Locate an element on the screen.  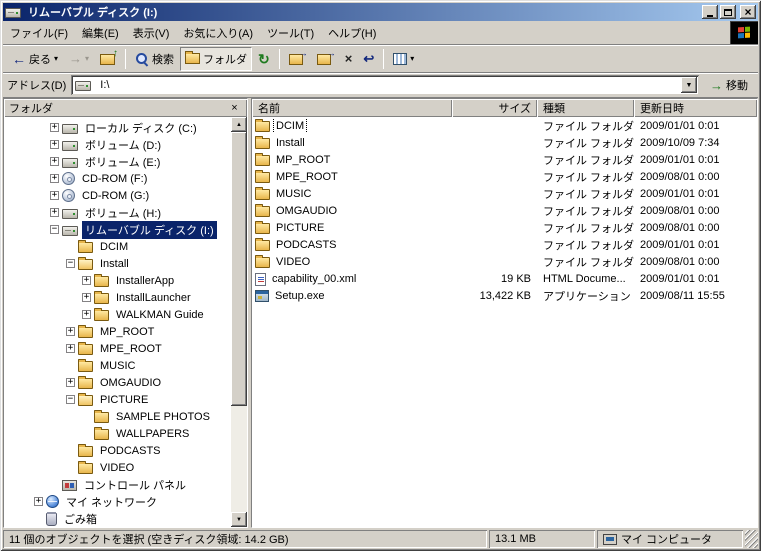
file-name: MPE_ROOT is located at coordinates (307, 177).